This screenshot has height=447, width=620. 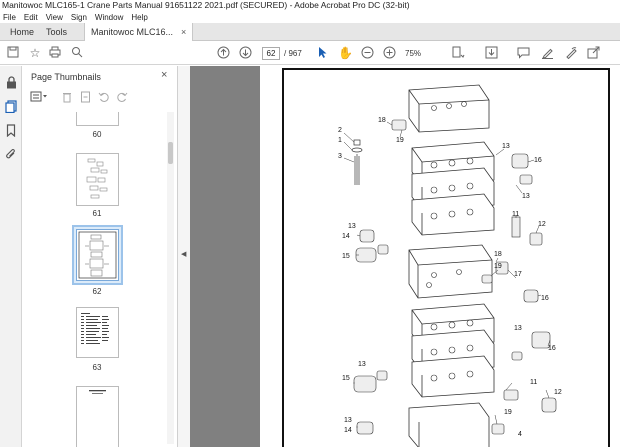 What do you see at coordinates (56, 32) in the screenshot?
I see `tab-tools: Tools` at bounding box center [56, 32].